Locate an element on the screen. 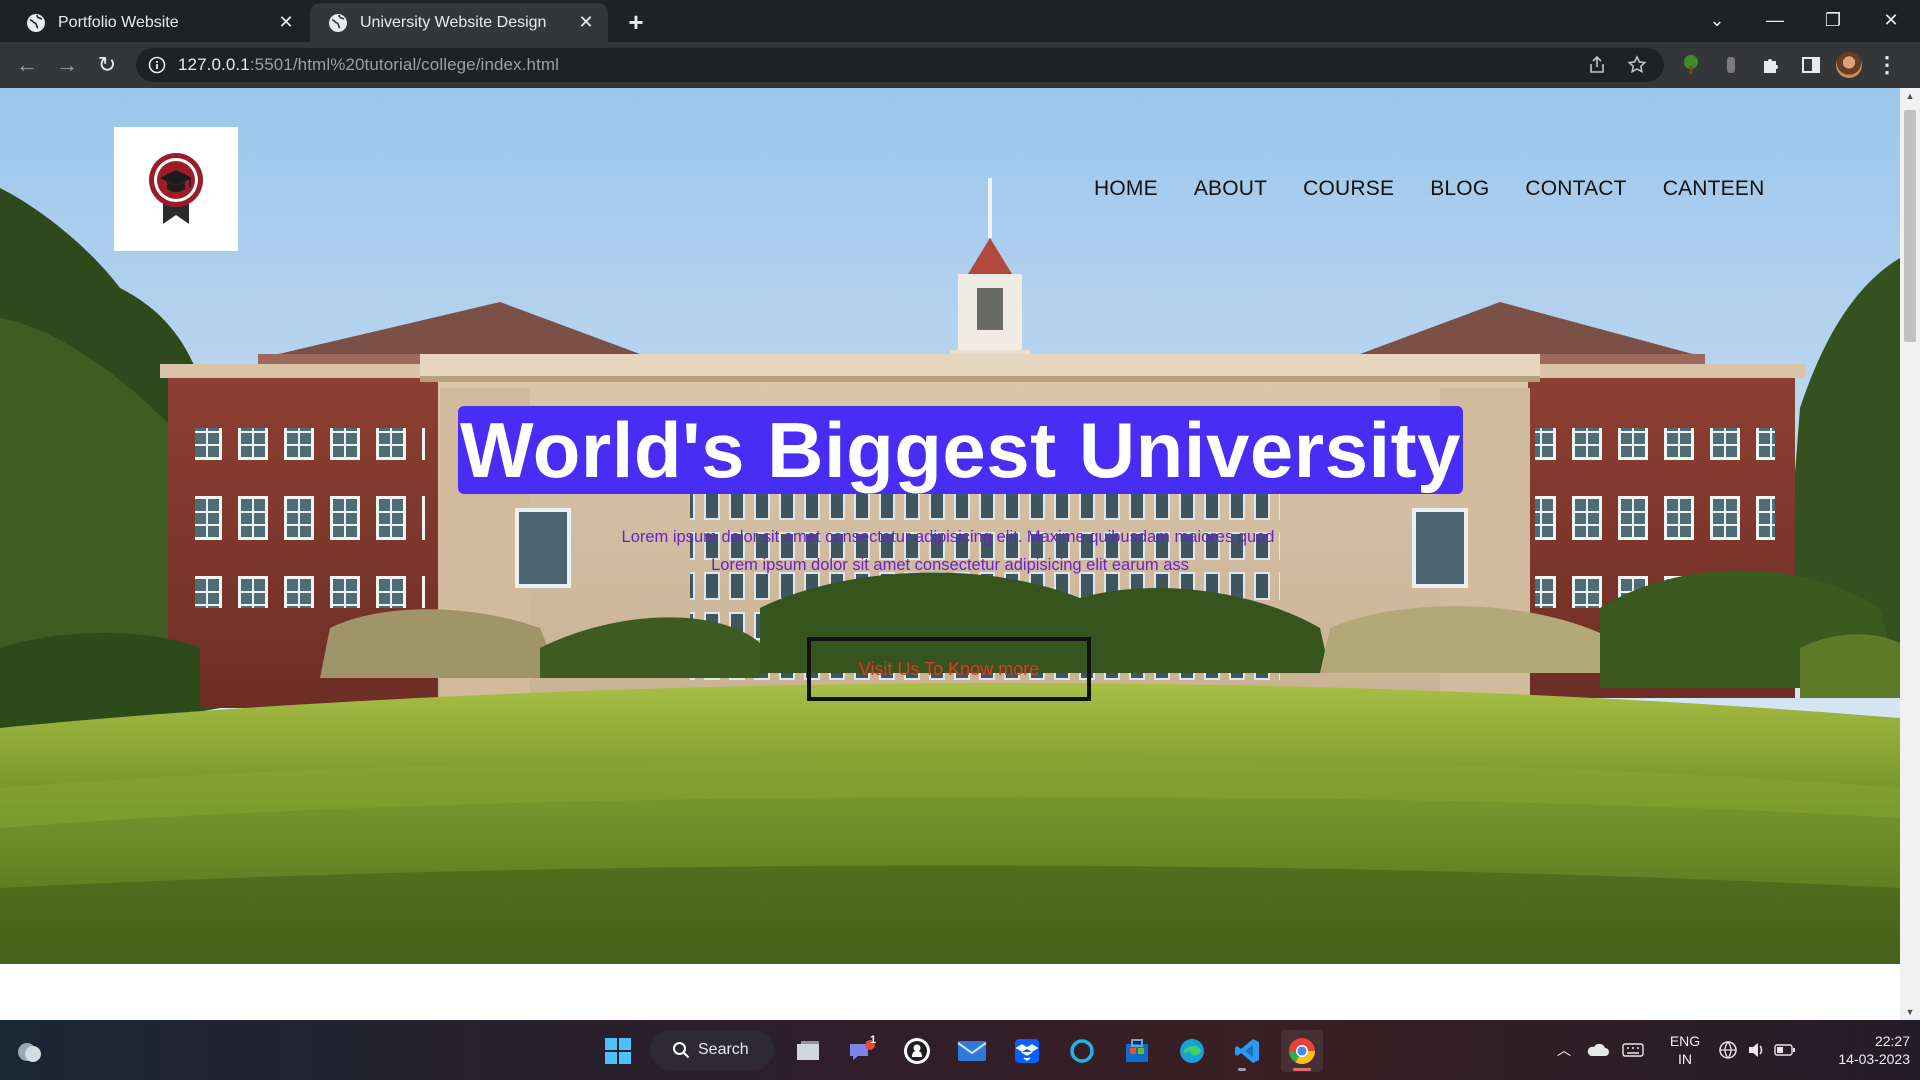 This screenshot has width=1920, height=1080. chrome-active-indicator is located at coordinates (1302, 1069).